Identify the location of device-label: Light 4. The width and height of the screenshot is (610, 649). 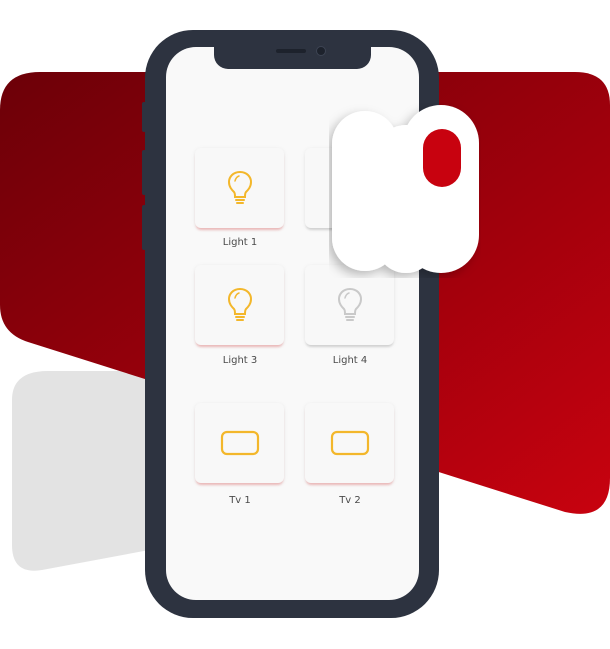
(350, 360).